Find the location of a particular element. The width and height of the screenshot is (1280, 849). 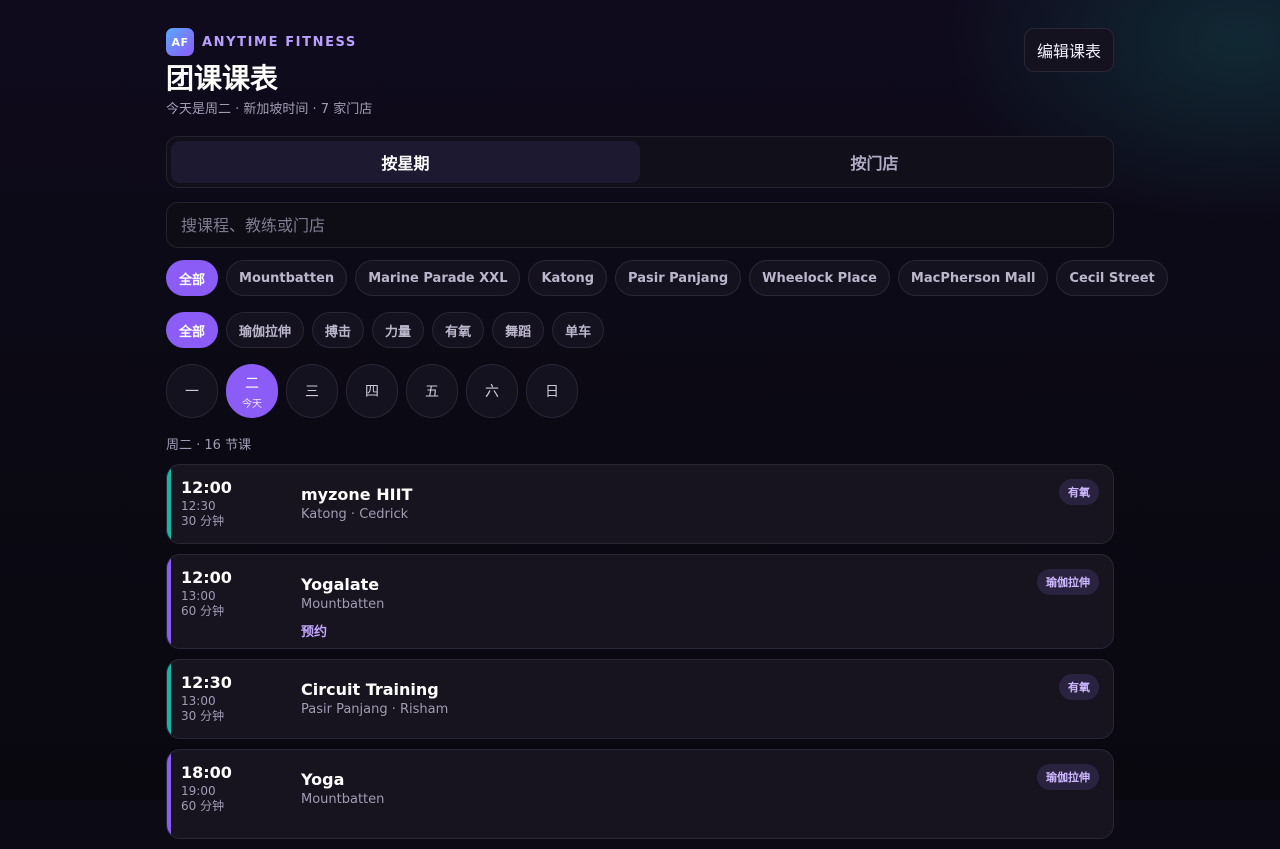

day-label: 四 is located at coordinates (372, 392).